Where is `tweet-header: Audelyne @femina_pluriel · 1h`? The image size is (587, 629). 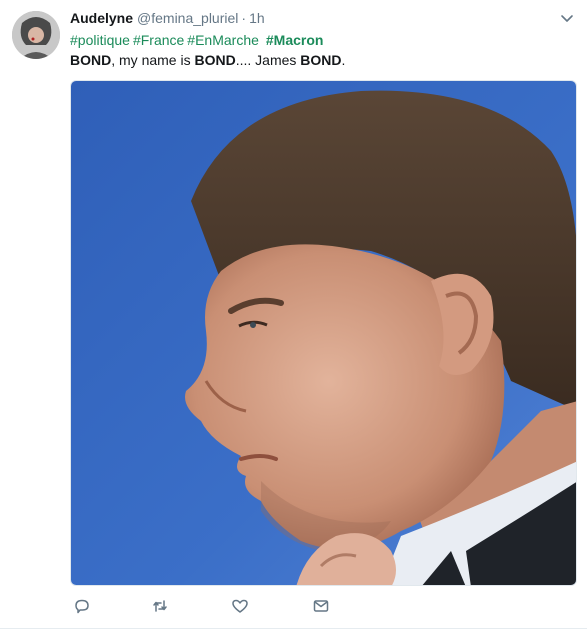 tweet-header: Audelyne @femina_pluriel · 1h is located at coordinates (167, 18).